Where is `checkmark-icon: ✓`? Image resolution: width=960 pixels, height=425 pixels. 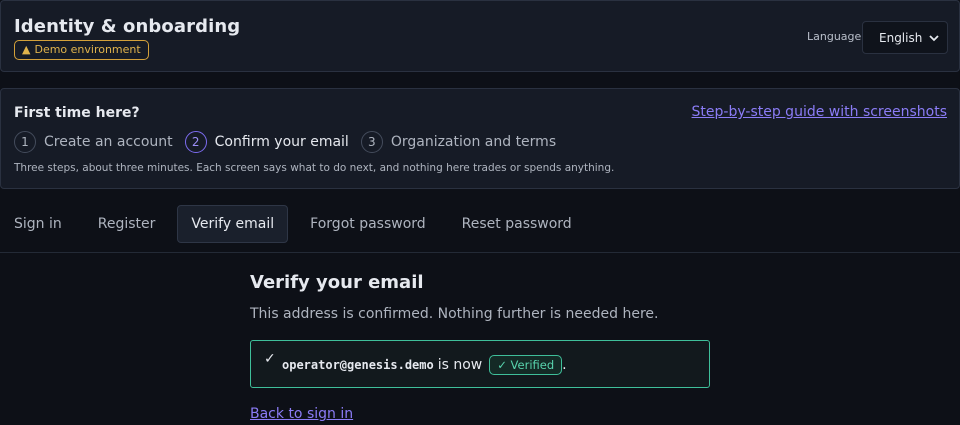
checkmark-icon: ✓ is located at coordinates (270, 359).